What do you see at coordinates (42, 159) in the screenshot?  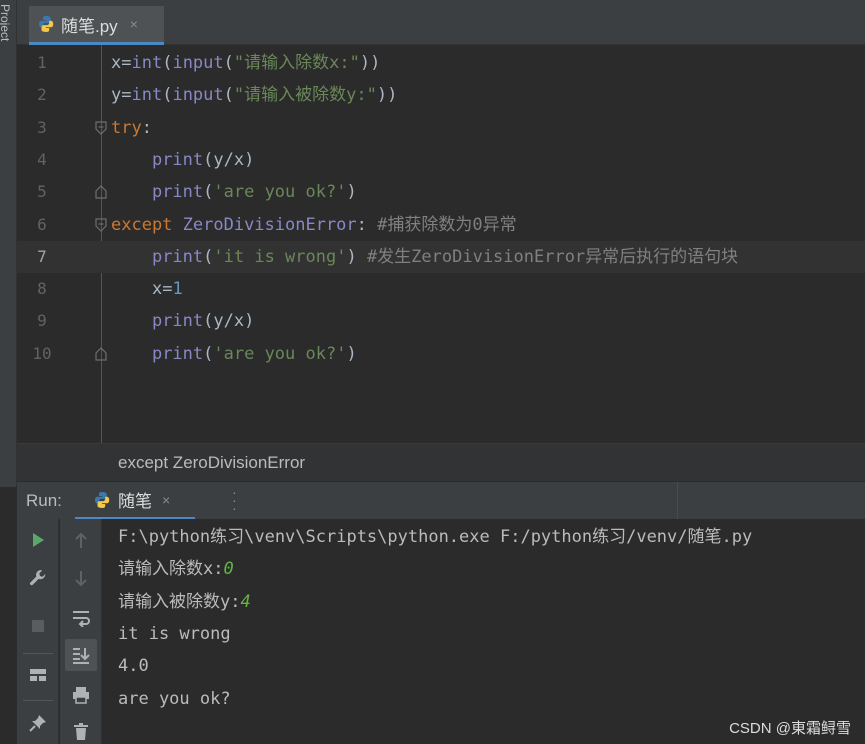 I see `line-number: 4` at bounding box center [42, 159].